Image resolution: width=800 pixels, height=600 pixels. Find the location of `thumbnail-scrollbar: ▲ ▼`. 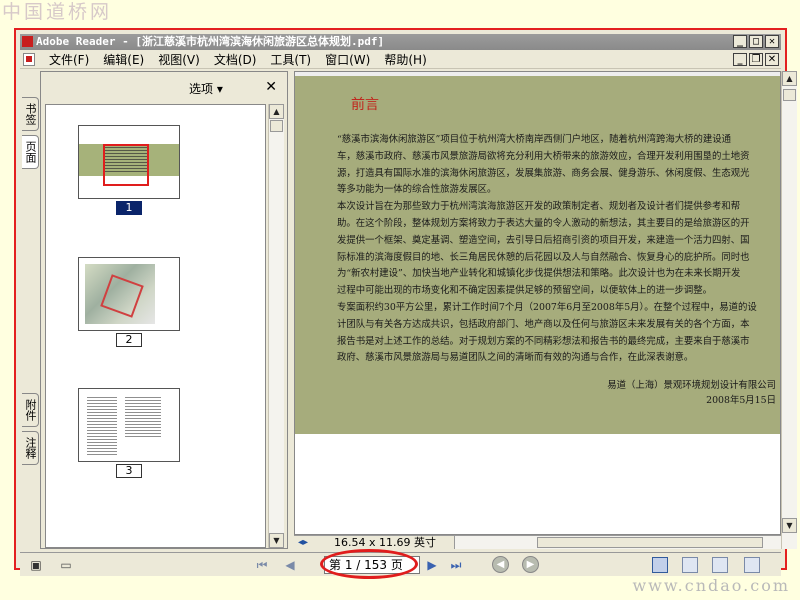

thumbnail-scrollbar: ▲ ▼ is located at coordinates (276, 326).